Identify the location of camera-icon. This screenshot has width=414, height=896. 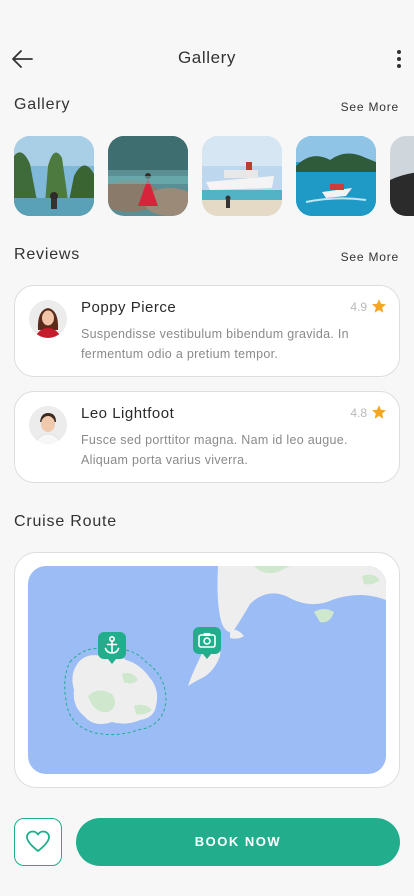
(207, 643).